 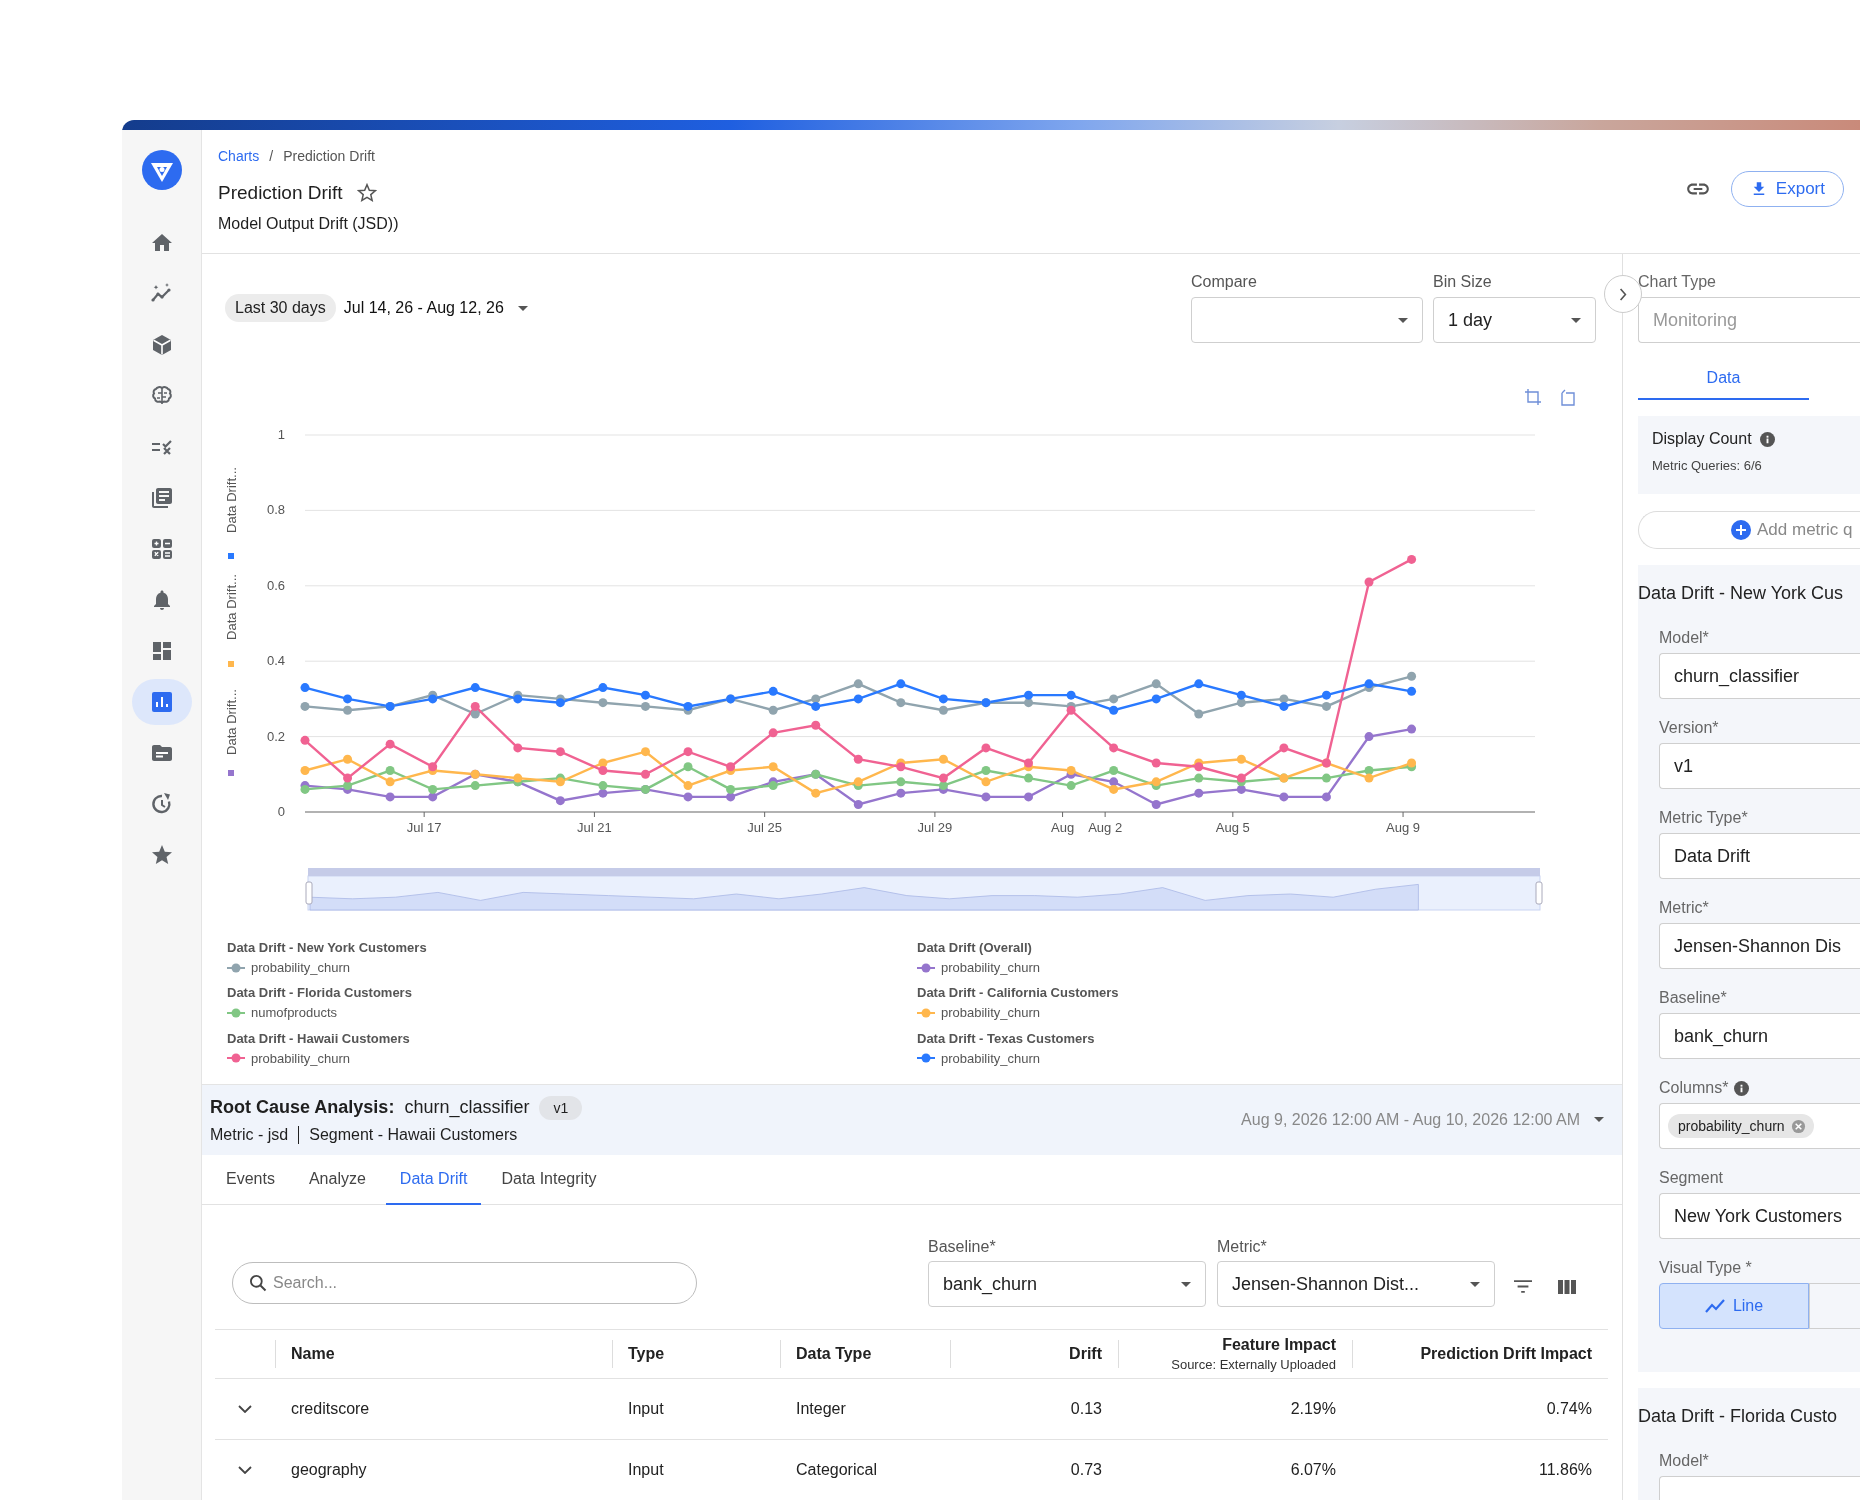 What do you see at coordinates (1707, 465) in the screenshot?
I see `query-count: Metric Queries: 6/6` at bounding box center [1707, 465].